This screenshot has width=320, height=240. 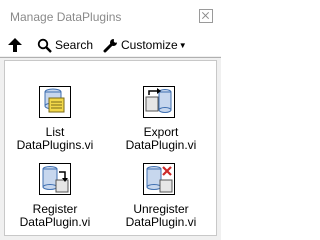 I want to click on window-title: Manage DataPlugins, so click(x=66, y=17).